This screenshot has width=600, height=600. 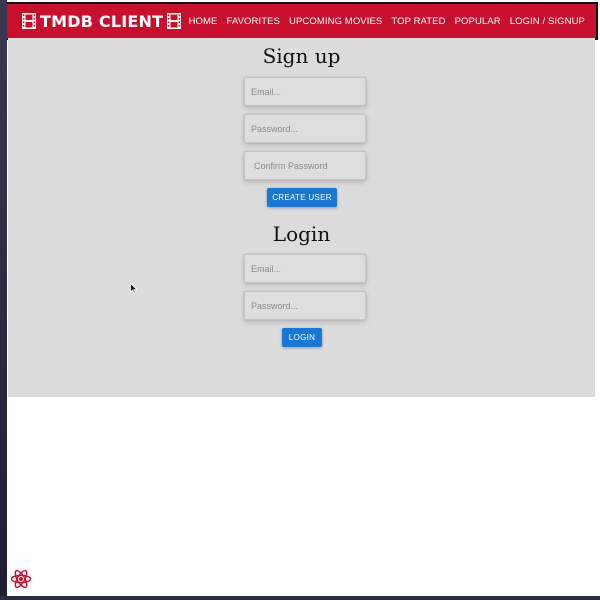 I want to click on left-window-edge, so click(x=3, y=300).